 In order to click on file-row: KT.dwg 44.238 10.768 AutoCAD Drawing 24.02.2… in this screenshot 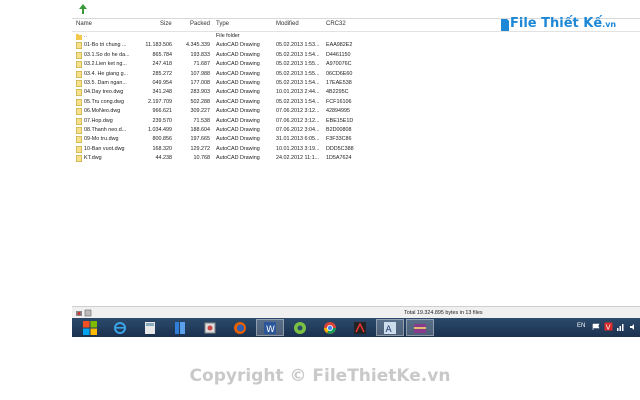, I will do `click(356, 158)`.